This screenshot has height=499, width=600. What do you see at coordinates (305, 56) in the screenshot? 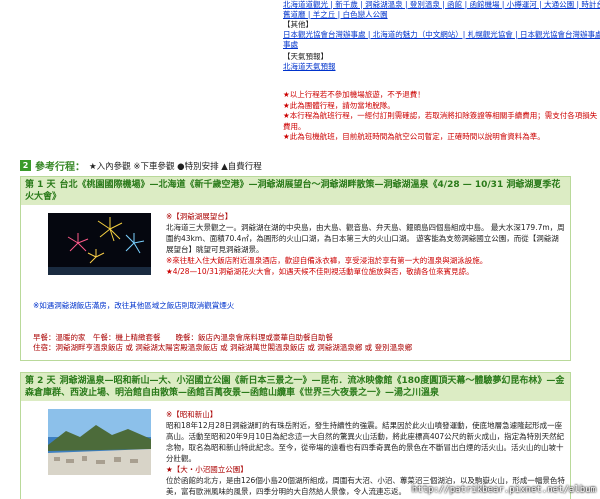
I see `weather-label: 【天氣預報】` at bounding box center [305, 56].